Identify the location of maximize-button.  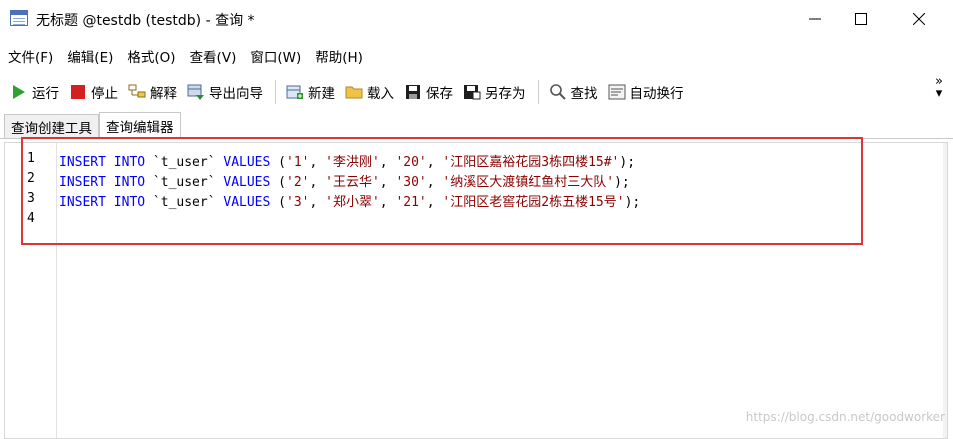
(861, 19).